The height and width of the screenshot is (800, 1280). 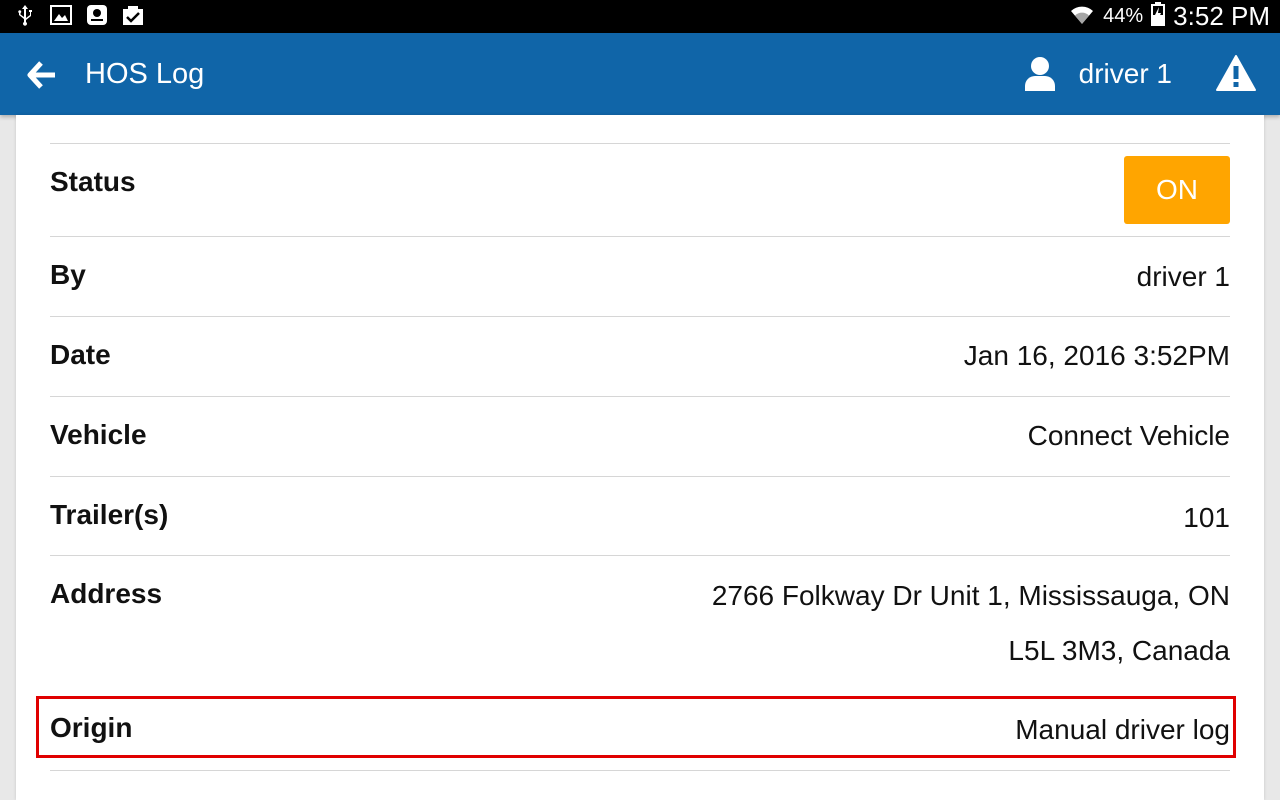 What do you see at coordinates (106, 593) in the screenshot?
I see `address-label: Address` at bounding box center [106, 593].